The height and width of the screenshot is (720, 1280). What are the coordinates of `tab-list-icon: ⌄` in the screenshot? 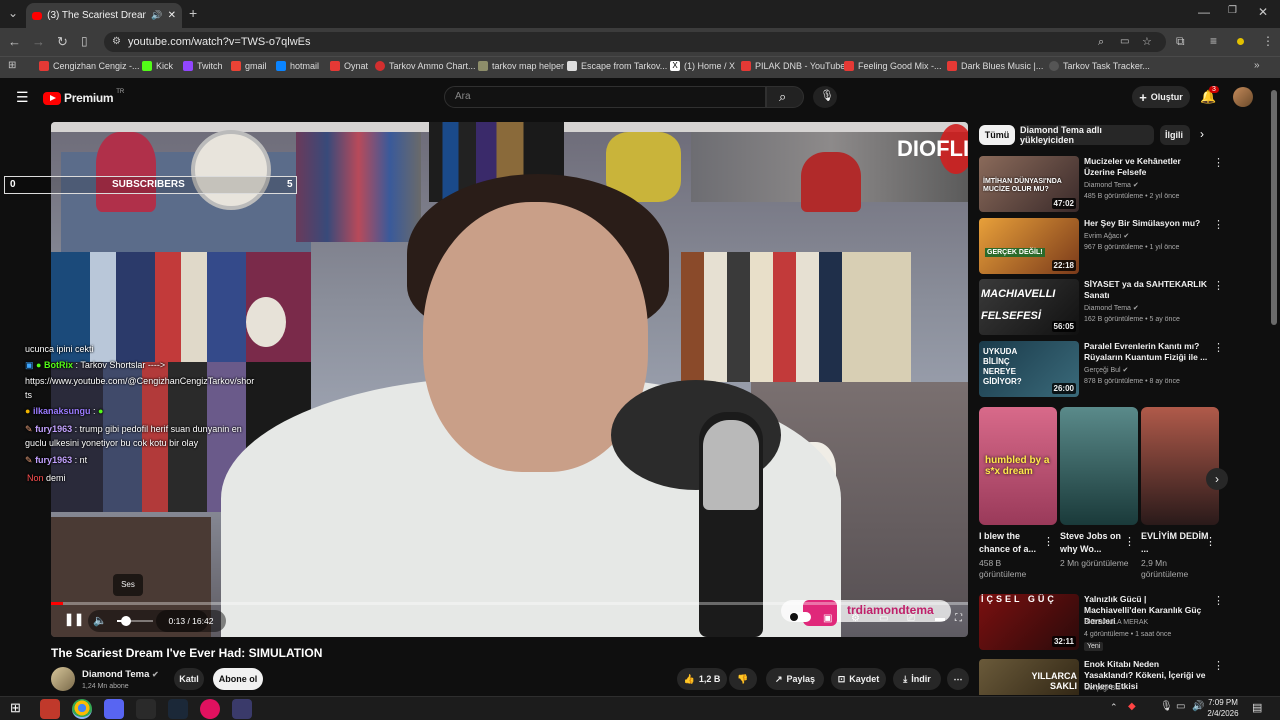 It's located at (13, 13).